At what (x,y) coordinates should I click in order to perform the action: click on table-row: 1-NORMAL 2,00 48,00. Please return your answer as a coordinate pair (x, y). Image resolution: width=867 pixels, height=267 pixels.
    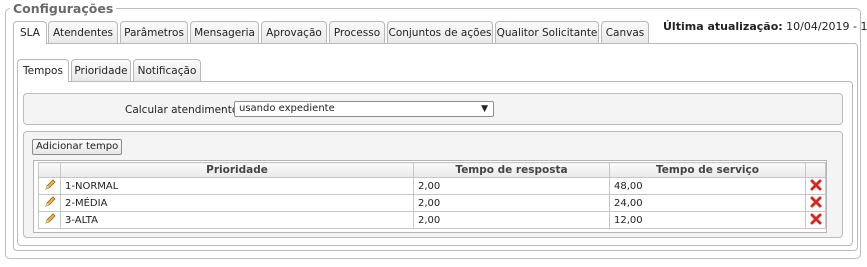
    Looking at the image, I should click on (432, 186).